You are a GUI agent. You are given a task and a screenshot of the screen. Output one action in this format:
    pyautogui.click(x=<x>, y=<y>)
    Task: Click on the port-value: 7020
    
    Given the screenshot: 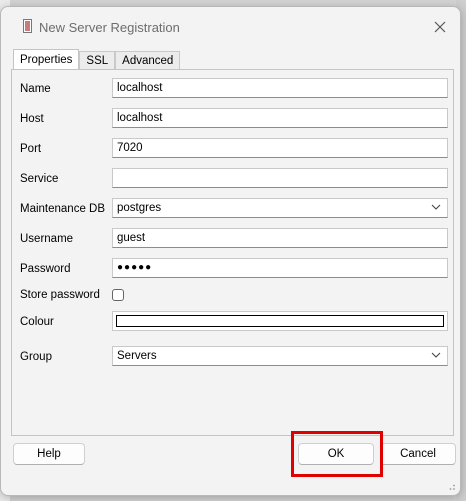 What is the action you would take?
    pyautogui.click(x=130, y=148)
    